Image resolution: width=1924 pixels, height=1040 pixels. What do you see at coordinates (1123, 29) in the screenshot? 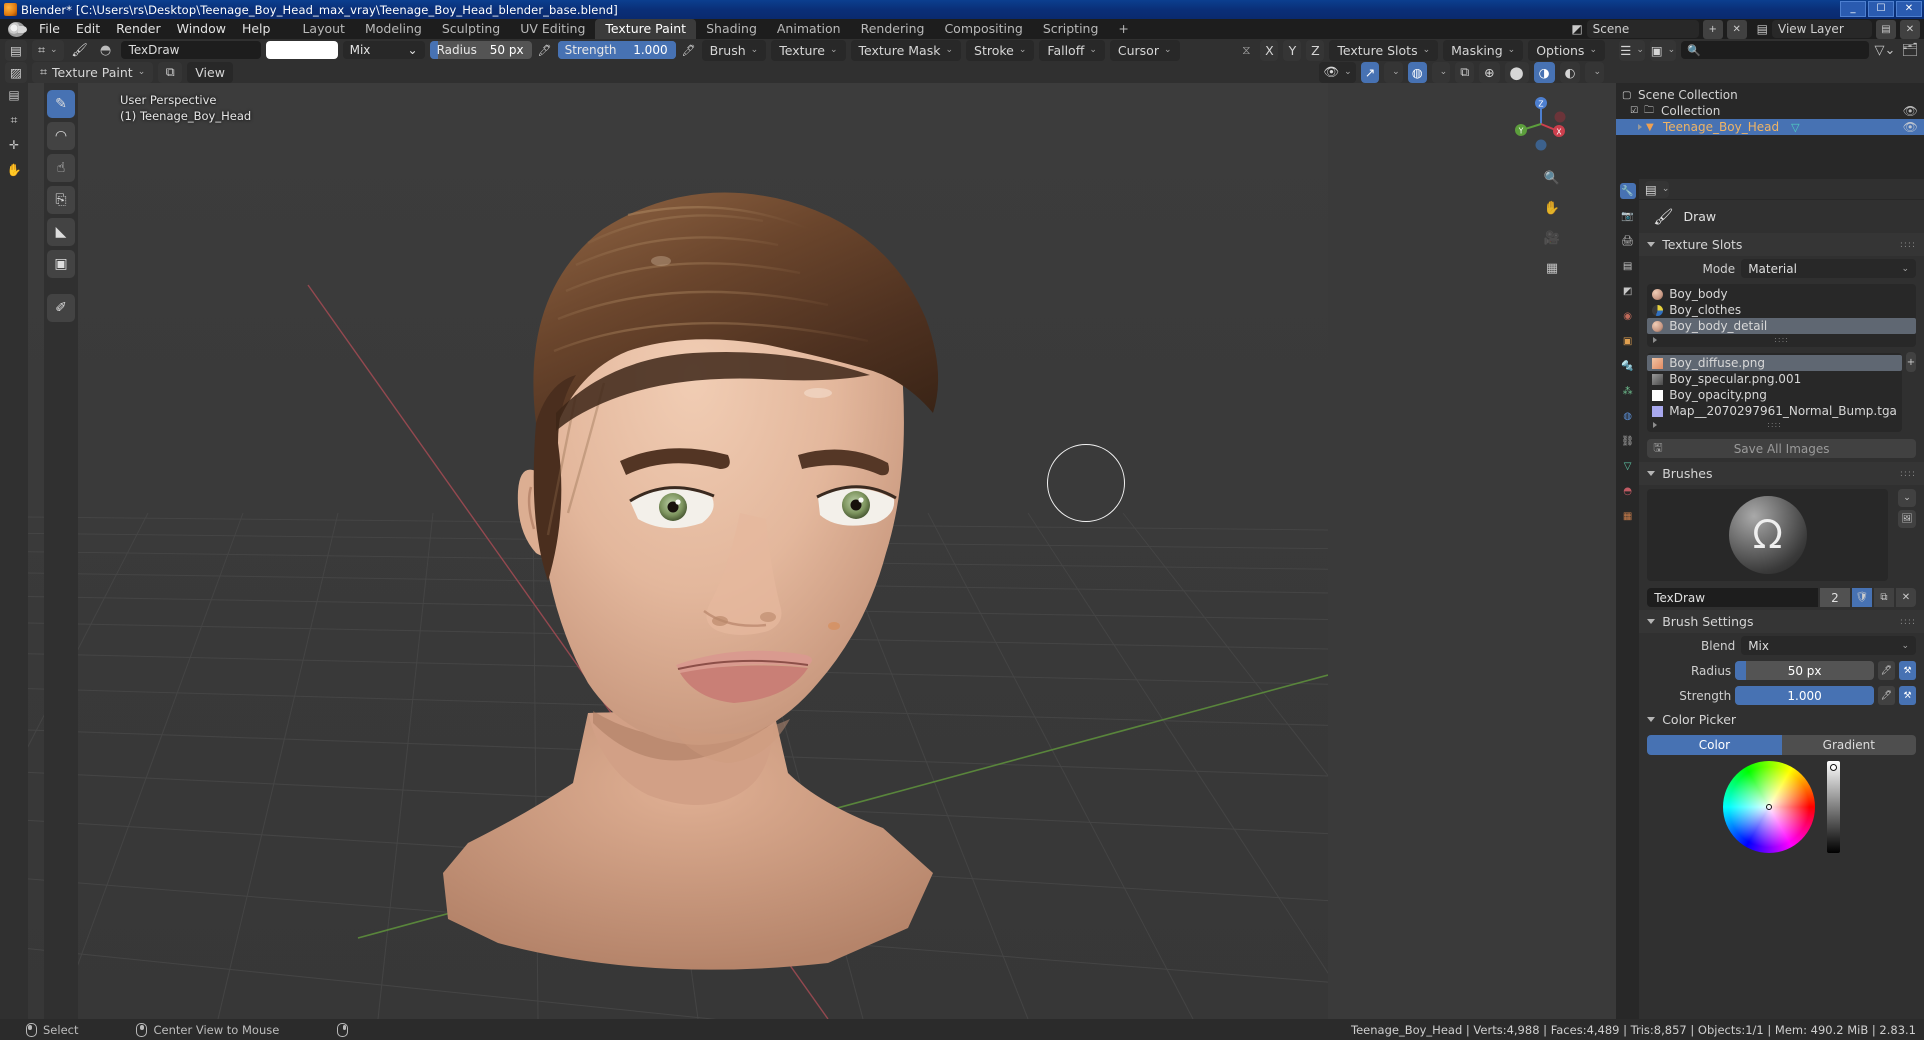
I see `workspace-add-button: +` at bounding box center [1123, 29].